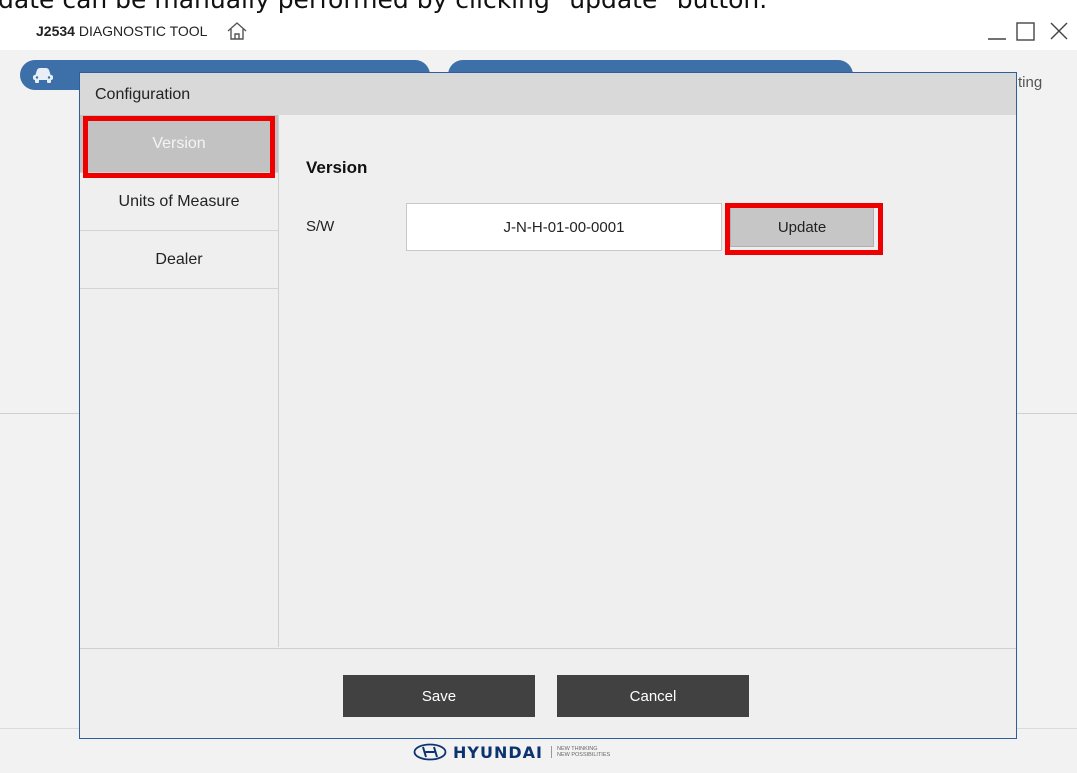 The image size is (1077, 773). Describe the element at coordinates (430, 752) in the screenshot. I see `hyundai-logo-icon` at that location.